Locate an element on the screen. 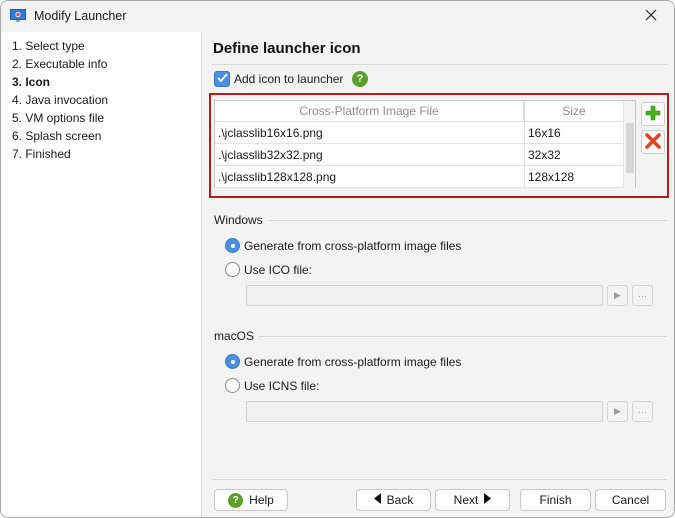 This screenshot has width=675, height=518. finish-button-label: Finish is located at coordinates (555, 500).